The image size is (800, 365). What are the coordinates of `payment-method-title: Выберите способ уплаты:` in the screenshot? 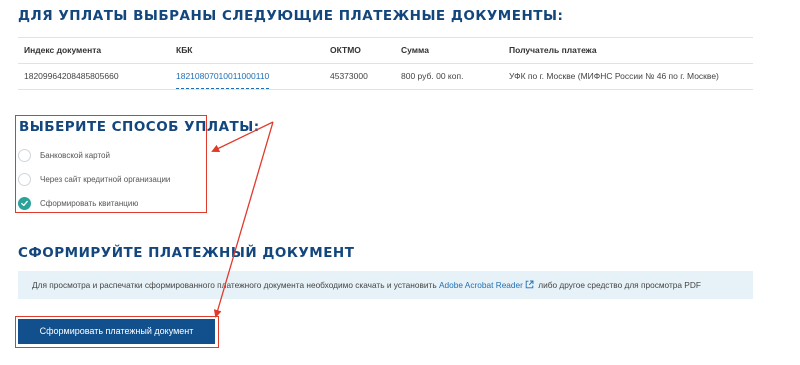 It's located at (139, 127).